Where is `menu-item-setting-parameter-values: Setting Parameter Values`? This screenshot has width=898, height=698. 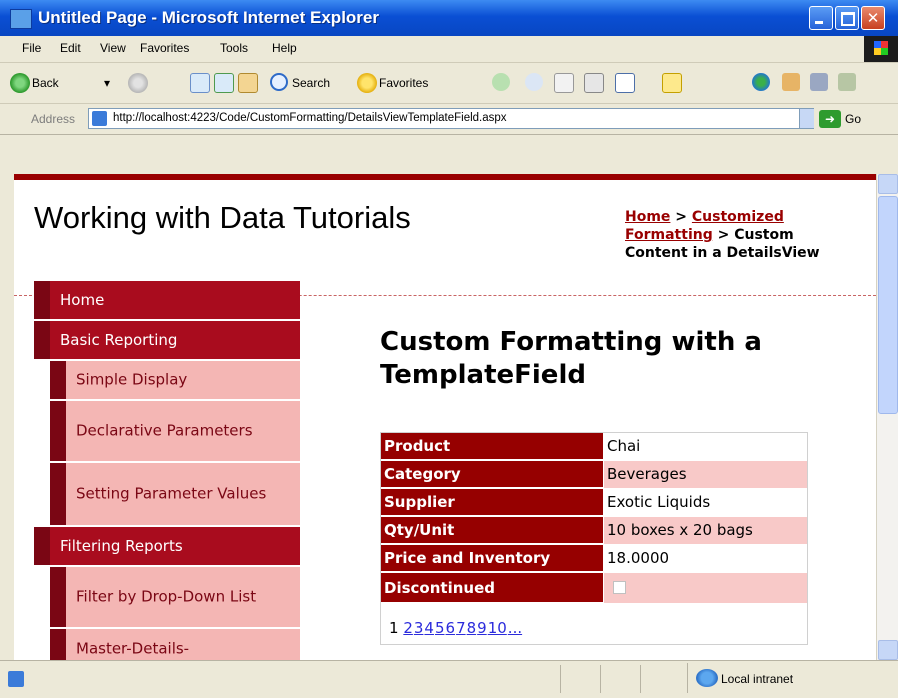 menu-item-setting-parameter-values: Setting Parameter Values is located at coordinates (175, 494).